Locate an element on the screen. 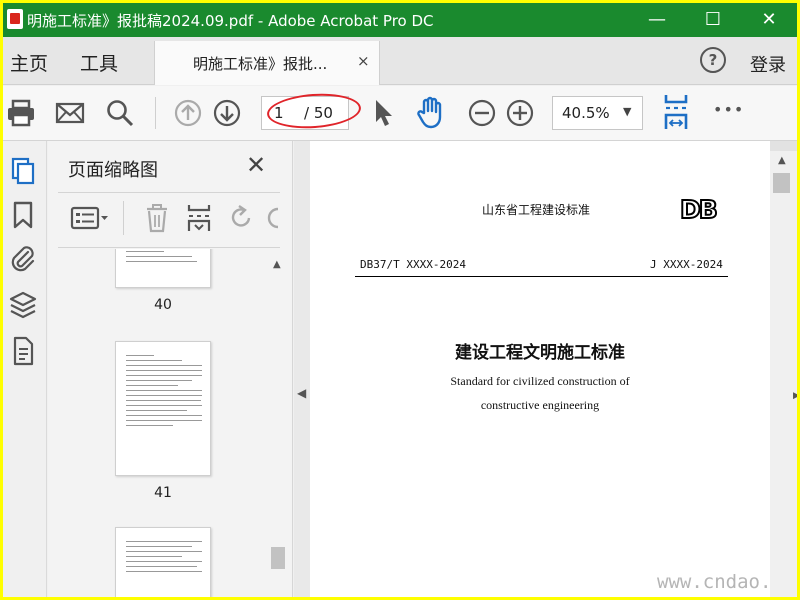  chevron-left-icon: ◀ is located at coordinates (301, 393).